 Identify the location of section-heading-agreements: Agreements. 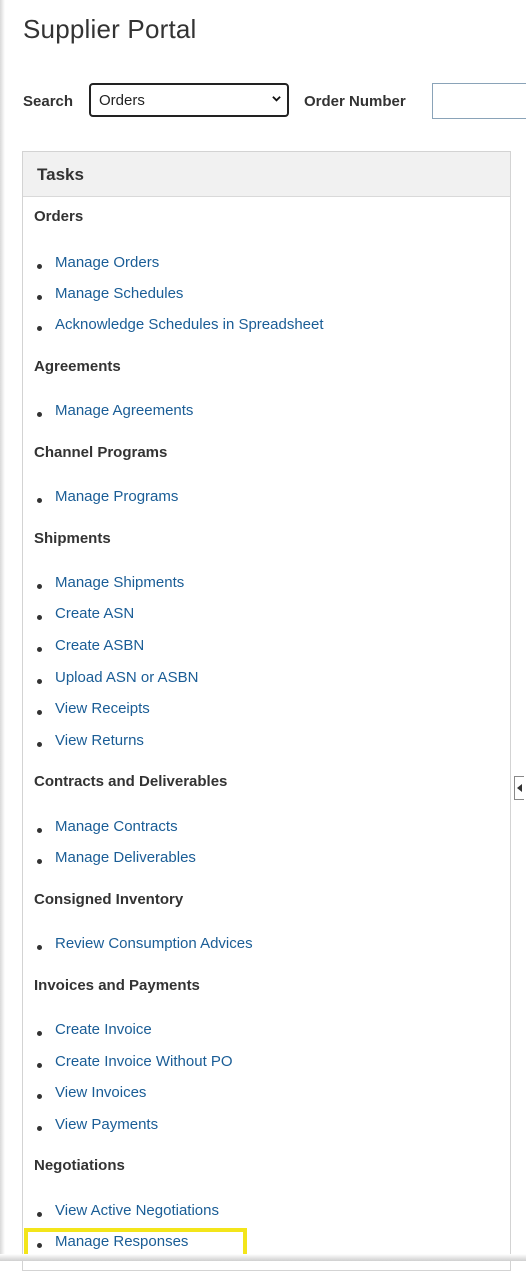
(77, 366).